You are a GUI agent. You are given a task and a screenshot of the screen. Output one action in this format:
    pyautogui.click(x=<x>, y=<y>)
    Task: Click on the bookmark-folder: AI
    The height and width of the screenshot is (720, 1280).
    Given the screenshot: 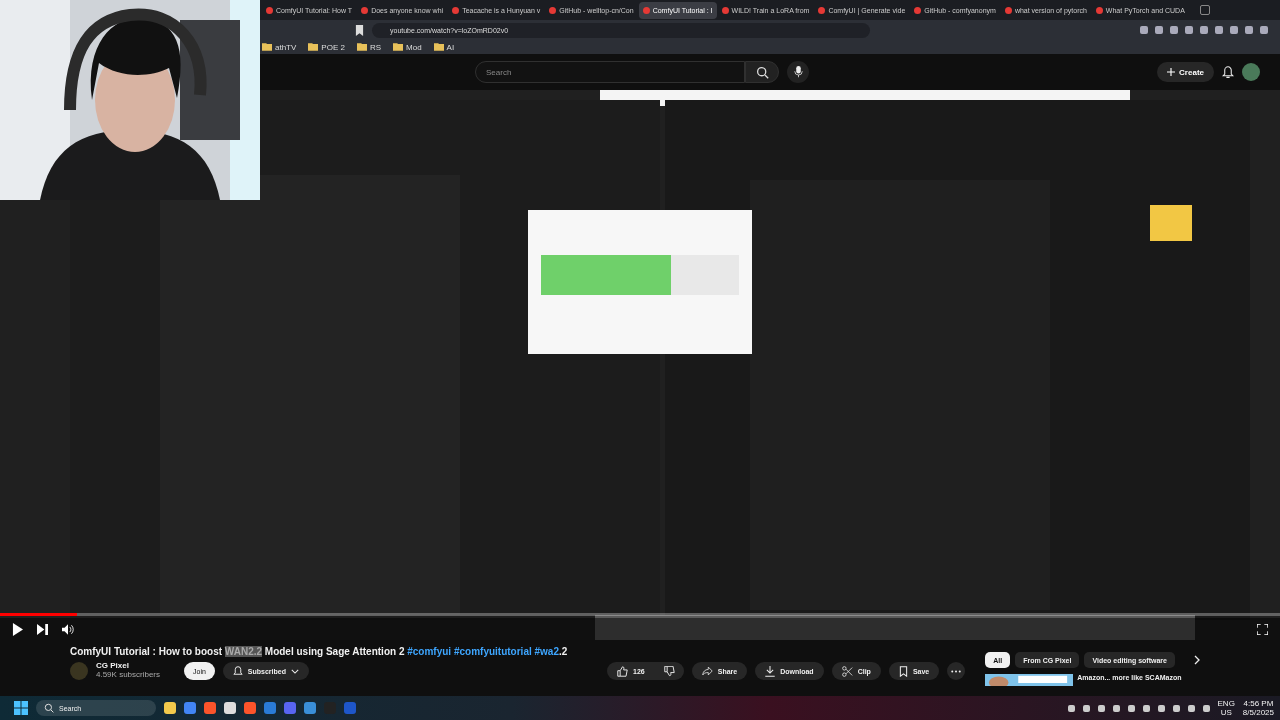 What is the action you would take?
    pyautogui.click(x=444, y=47)
    